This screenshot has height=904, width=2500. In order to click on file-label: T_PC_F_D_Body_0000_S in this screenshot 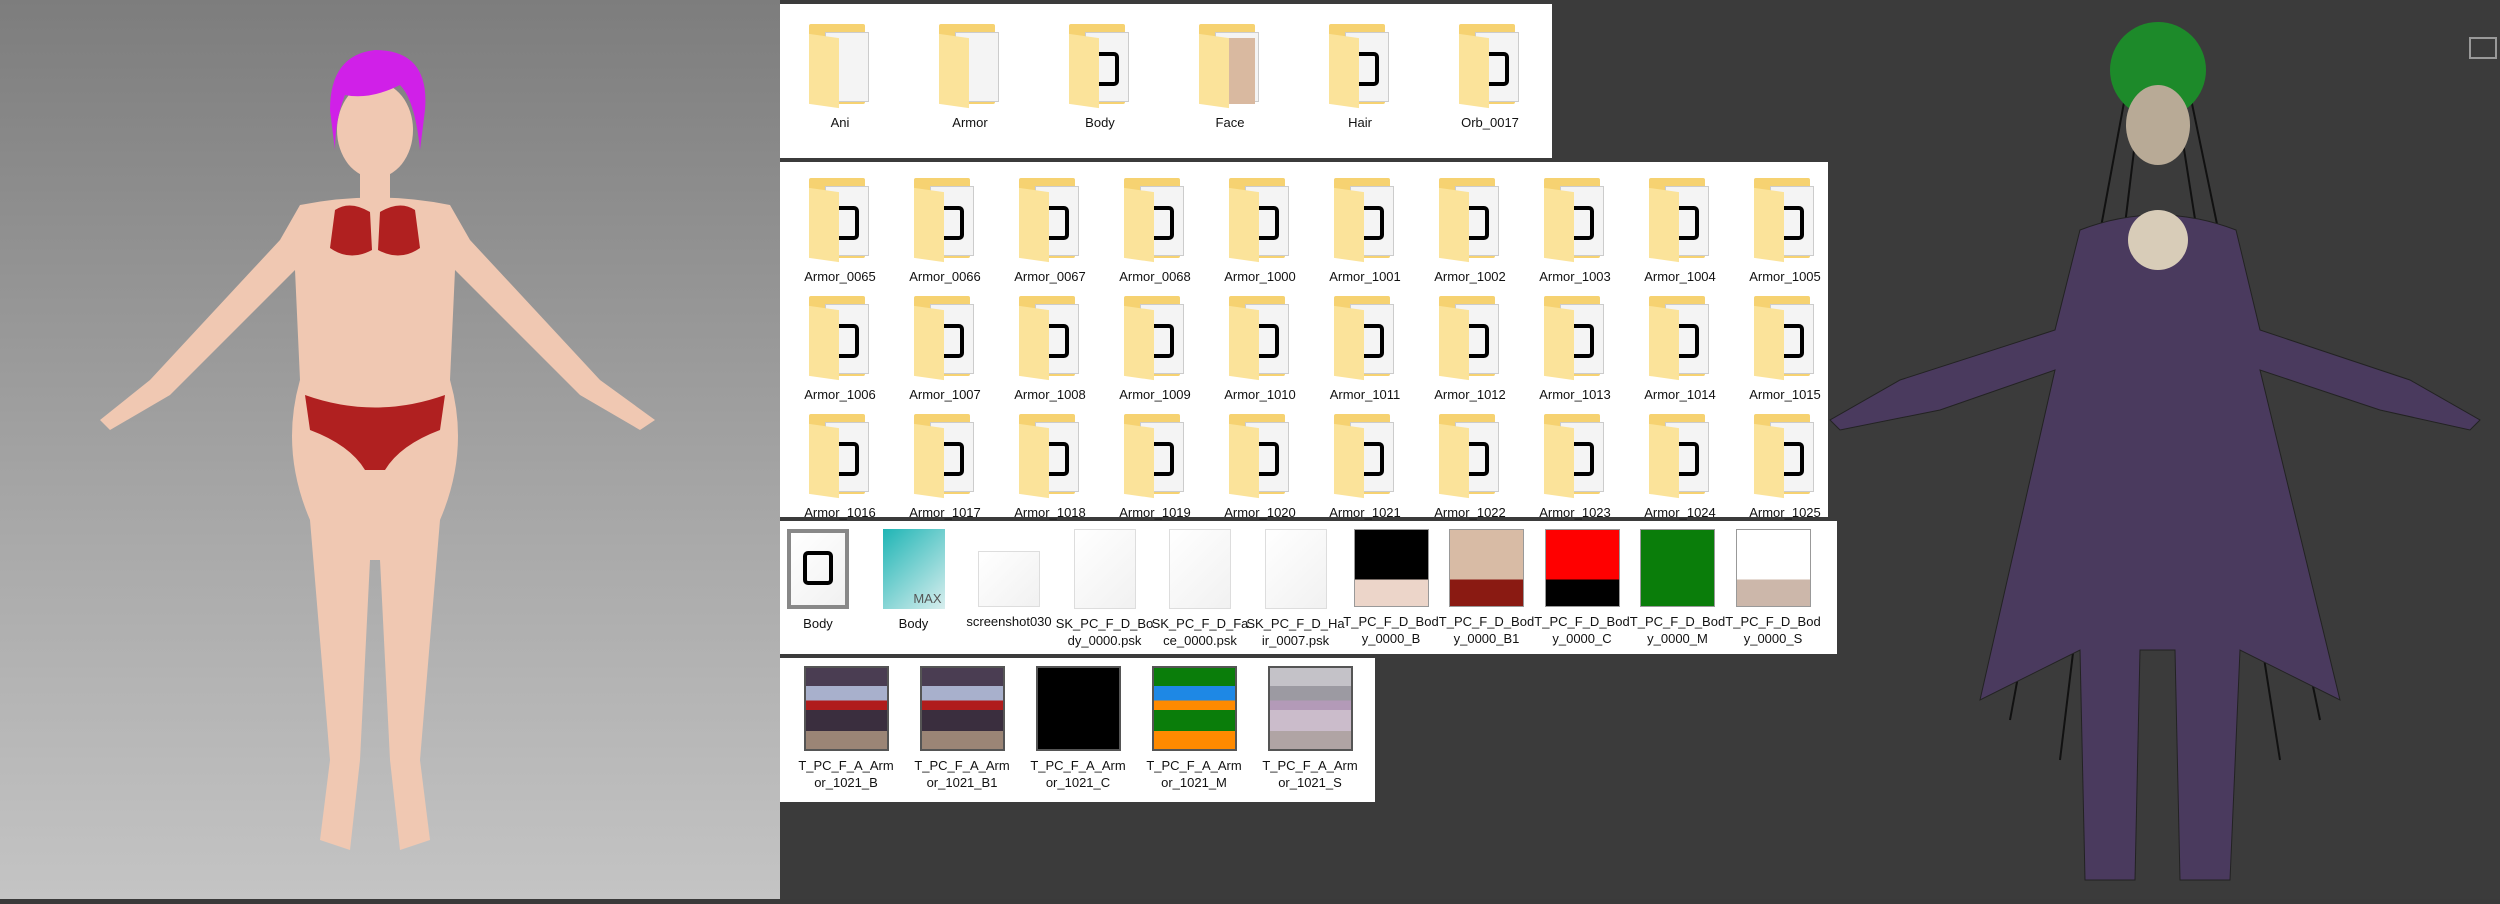, I will do `click(1773, 630)`.